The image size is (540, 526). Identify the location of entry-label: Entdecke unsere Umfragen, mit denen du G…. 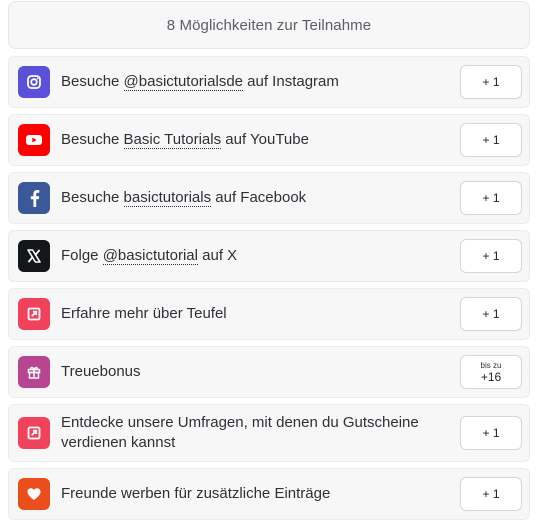
(240, 432).